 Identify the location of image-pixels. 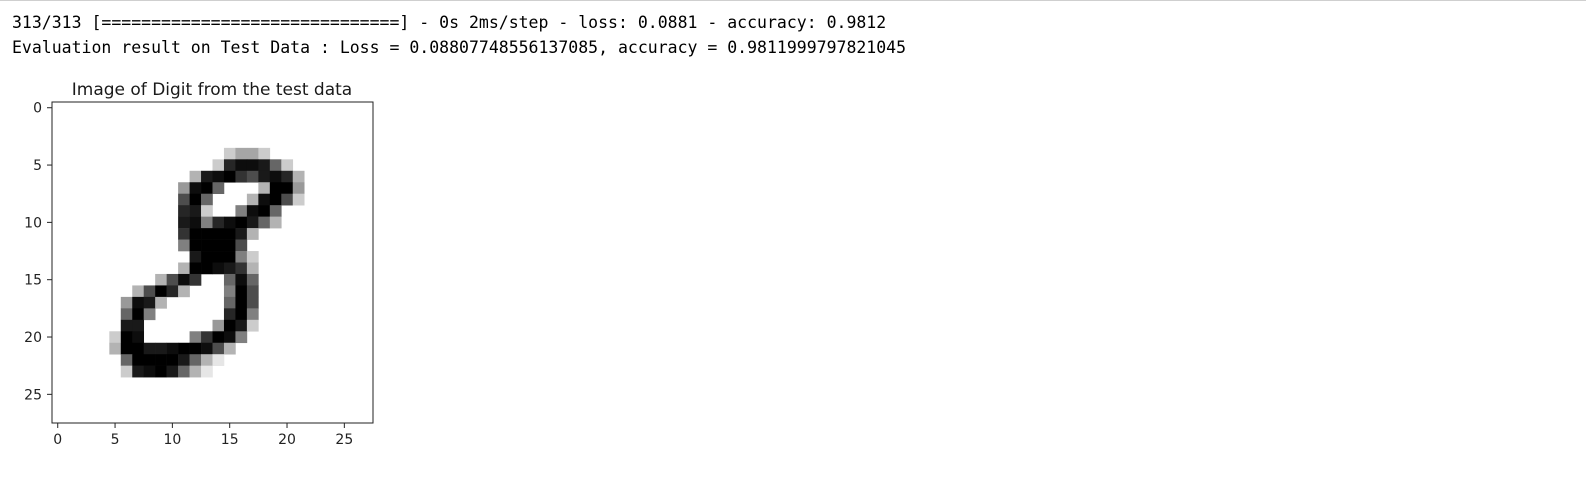
(207, 262).